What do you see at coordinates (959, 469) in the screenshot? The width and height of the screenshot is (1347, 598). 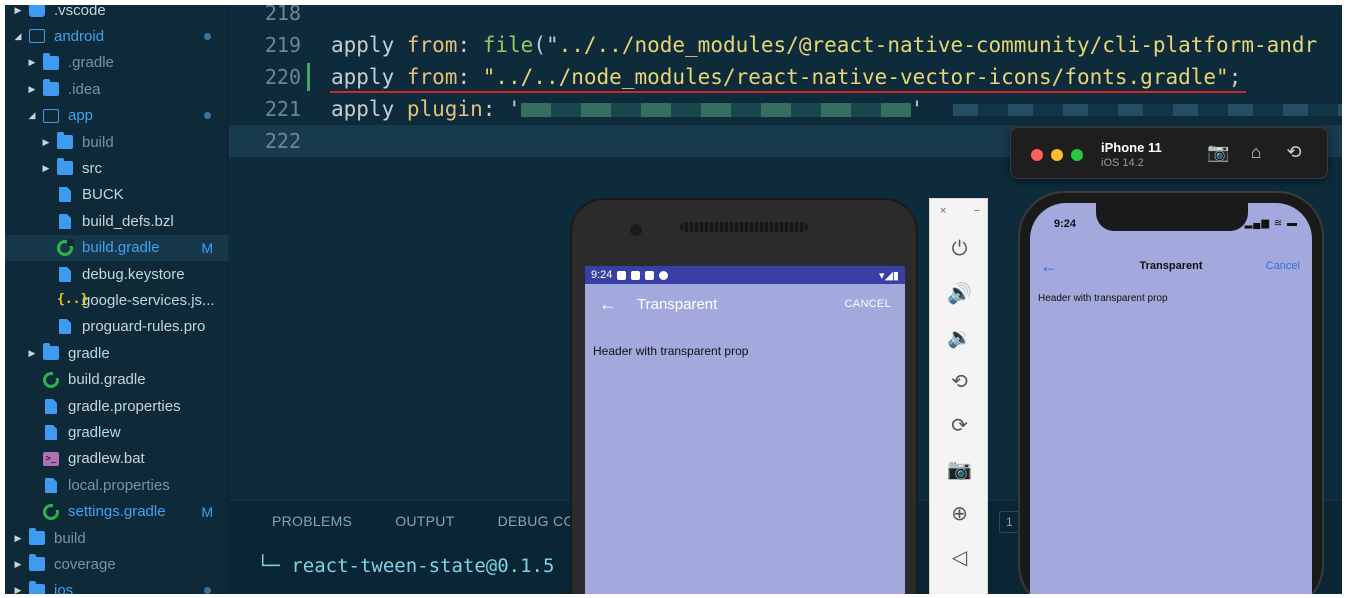 I see `camera-icon: 📷` at bounding box center [959, 469].